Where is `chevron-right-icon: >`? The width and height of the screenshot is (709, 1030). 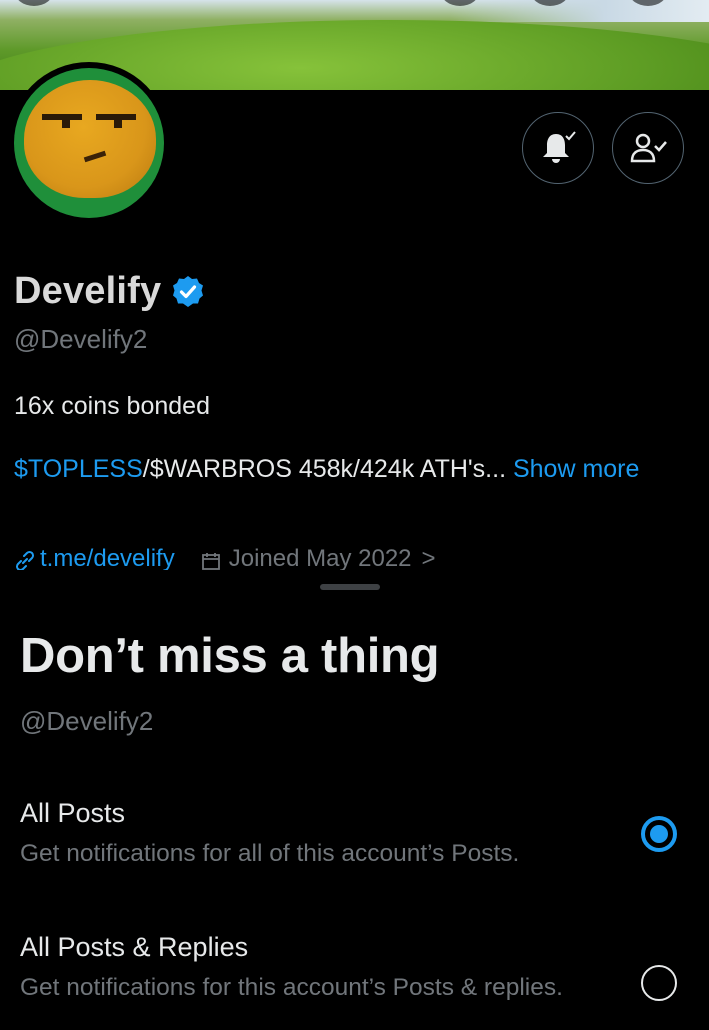
chevron-right-icon: > is located at coordinates (428, 558).